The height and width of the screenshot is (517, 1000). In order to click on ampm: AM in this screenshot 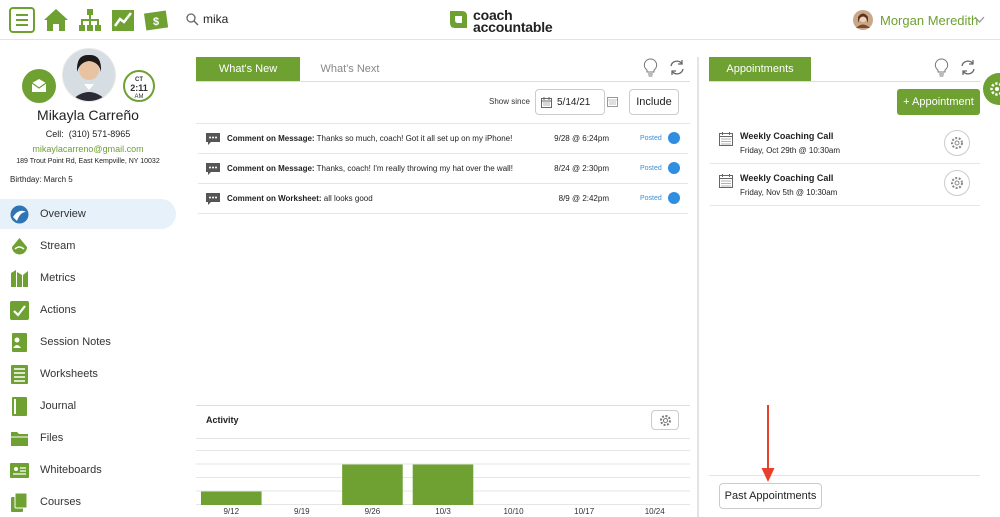, I will do `click(139, 97)`.